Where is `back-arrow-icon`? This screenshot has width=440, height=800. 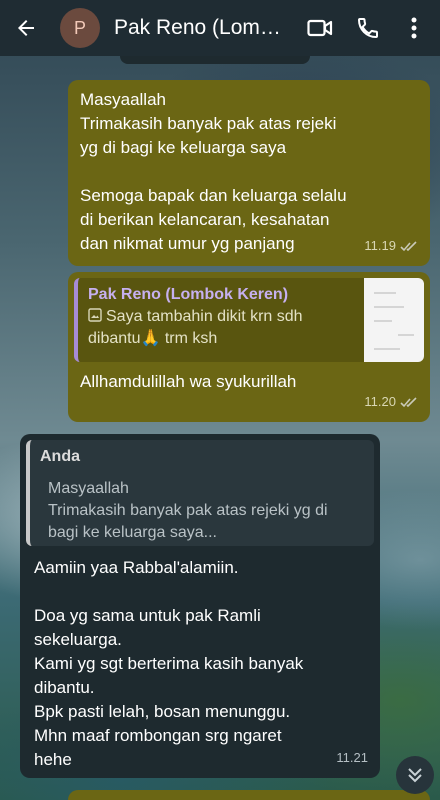 back-arrow-icon is located at coordinates (26, 28).